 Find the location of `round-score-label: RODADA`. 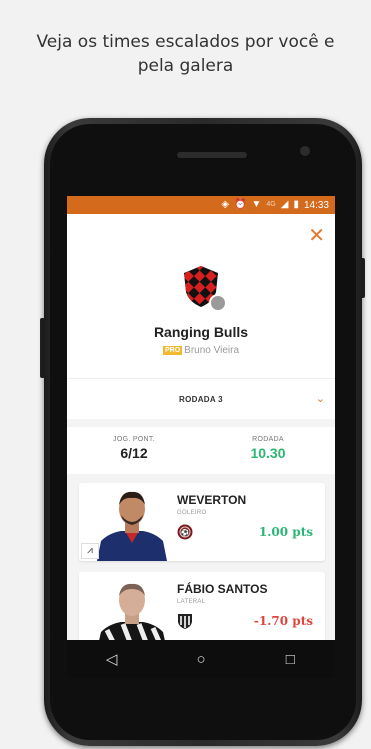

round-score-label: RODADA is located at coordinates (268, 439).